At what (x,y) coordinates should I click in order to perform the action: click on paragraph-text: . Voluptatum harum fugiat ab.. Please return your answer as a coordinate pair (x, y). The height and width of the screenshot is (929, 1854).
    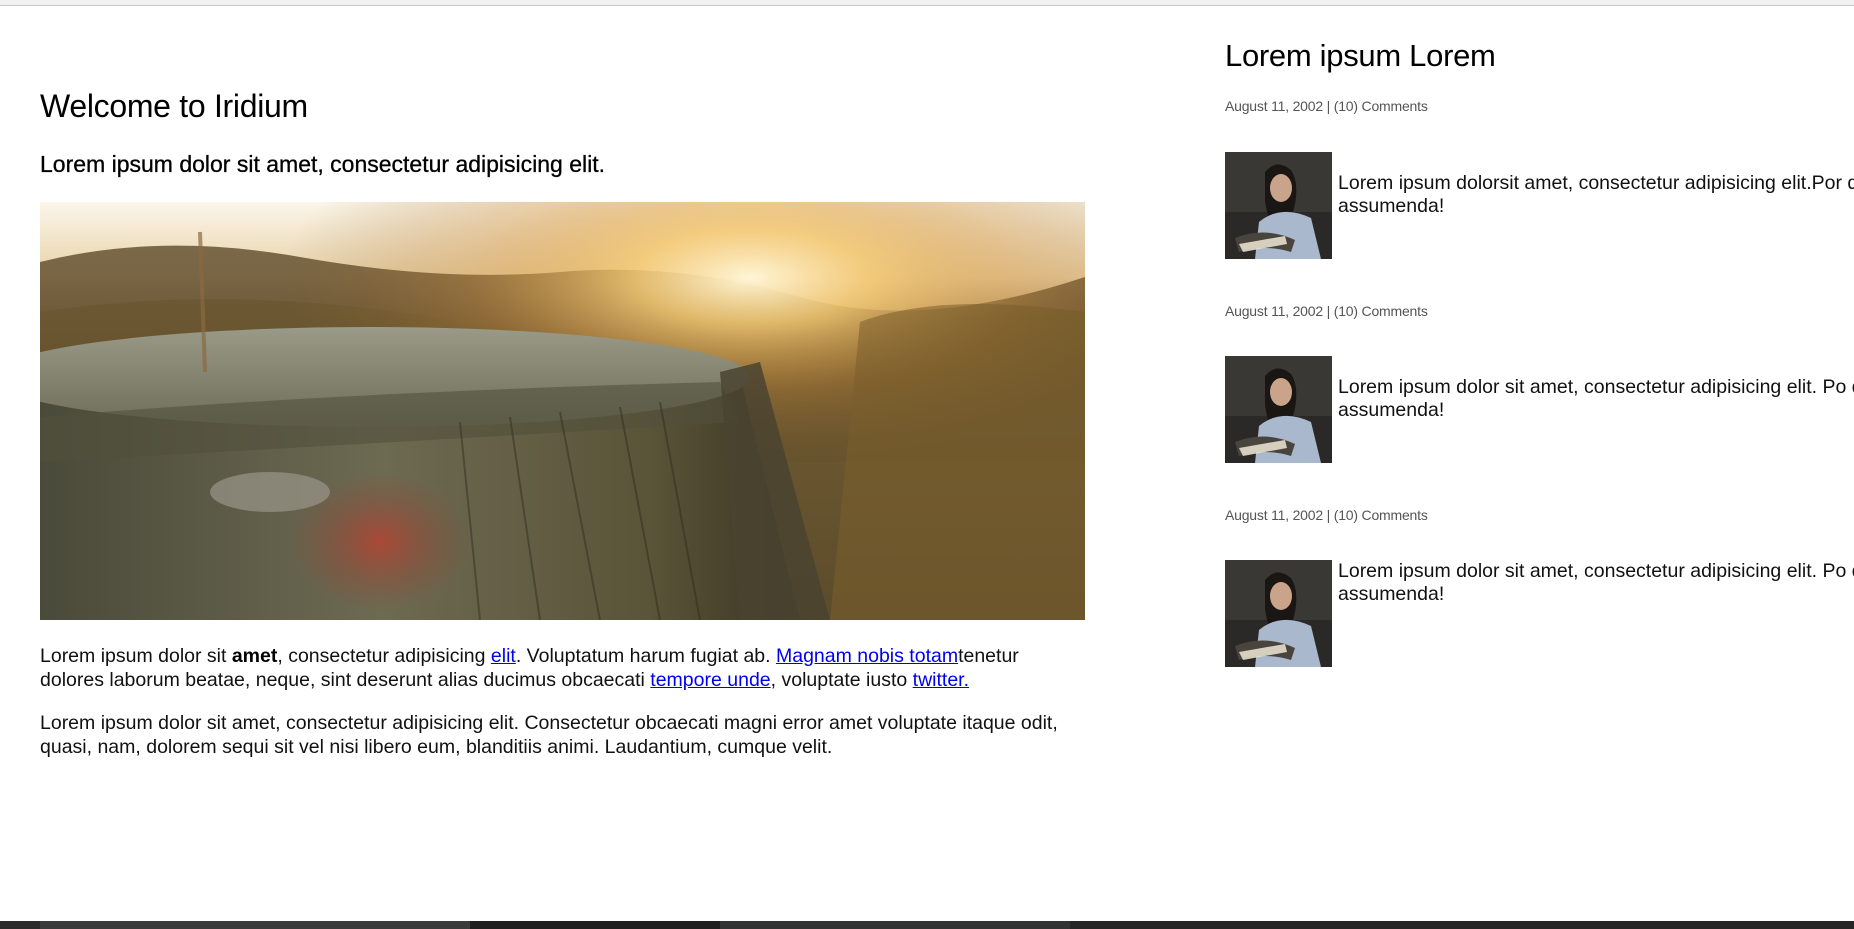
    Looking at the image, I should click on (645, 656).